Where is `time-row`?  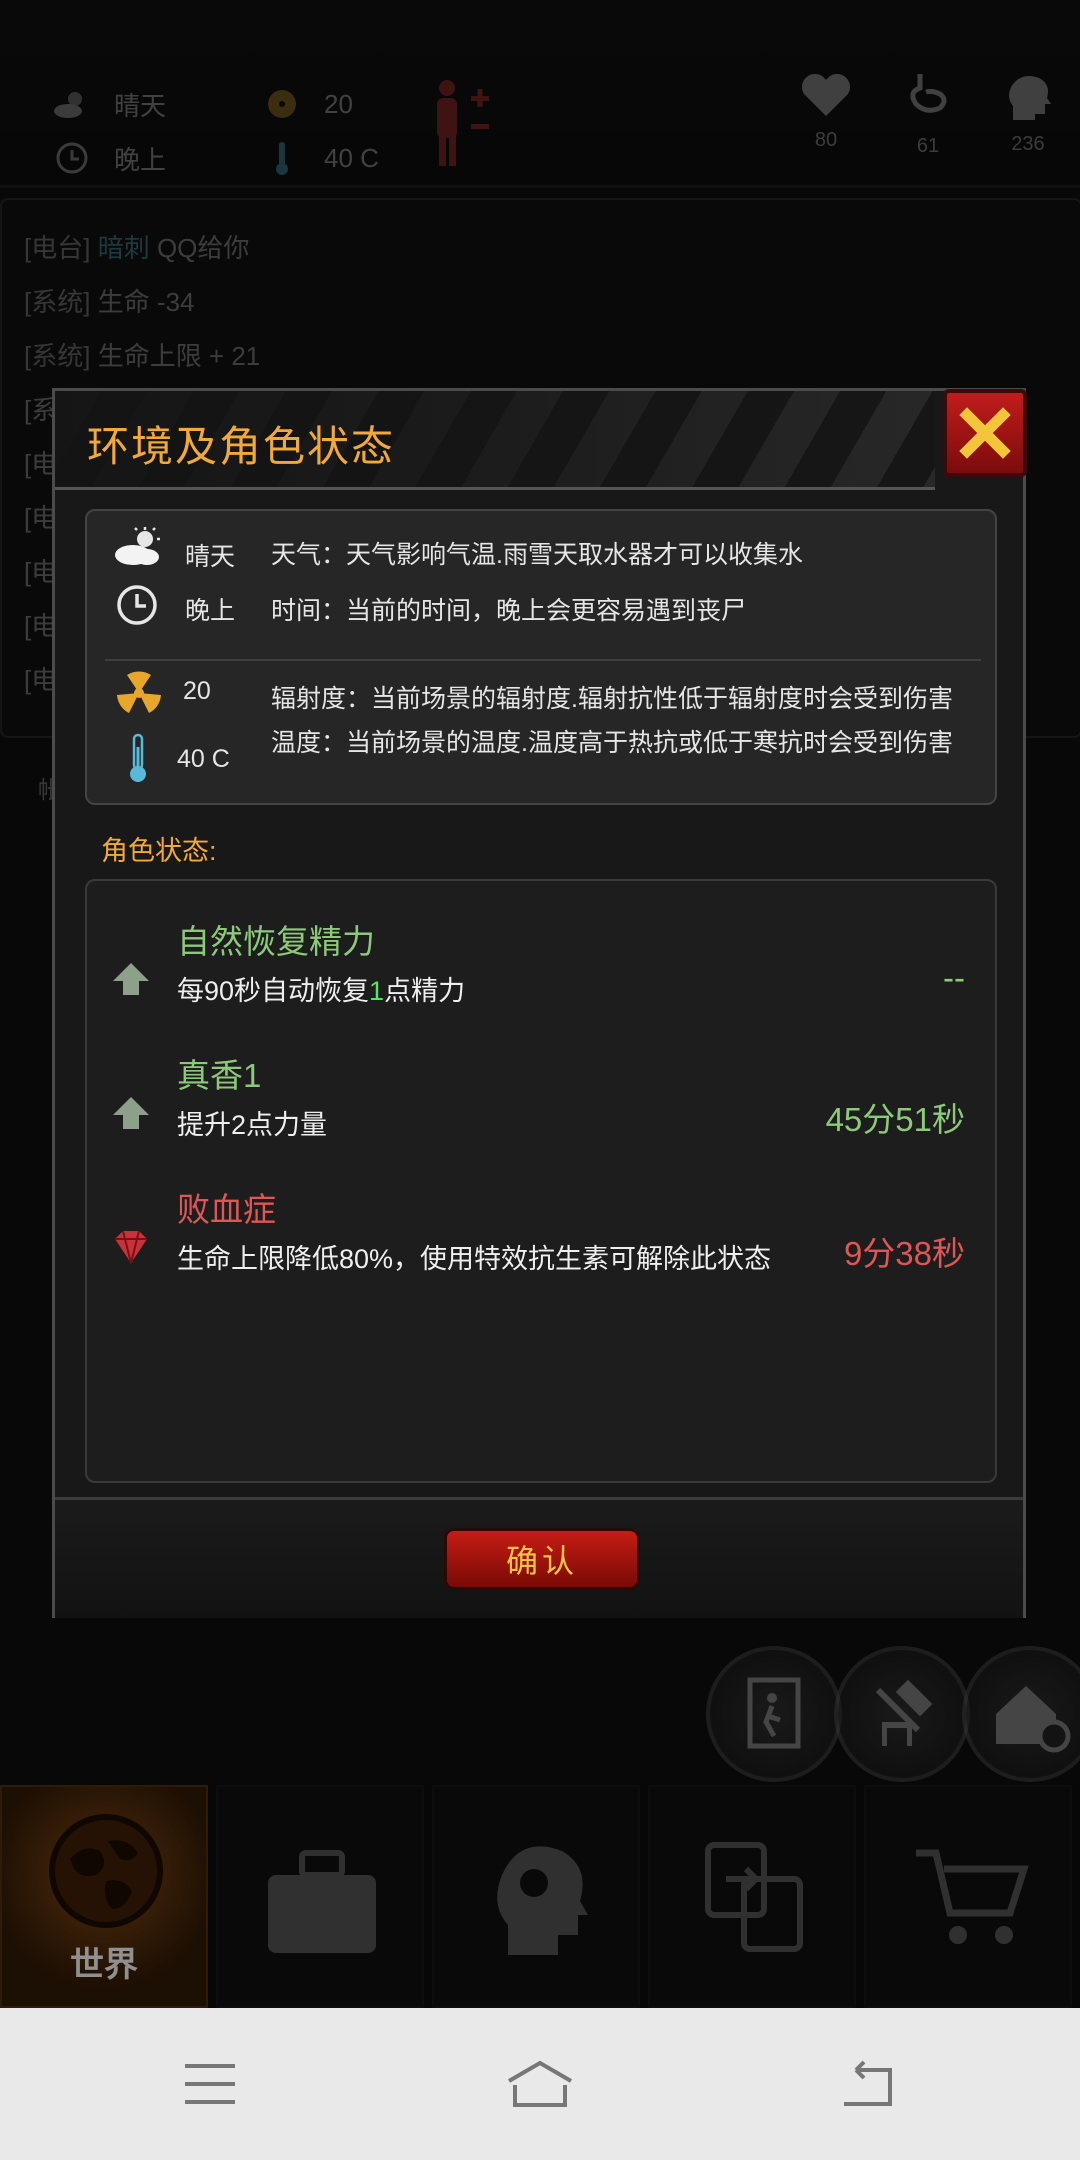 time-row is located at coordinates (137, 605).